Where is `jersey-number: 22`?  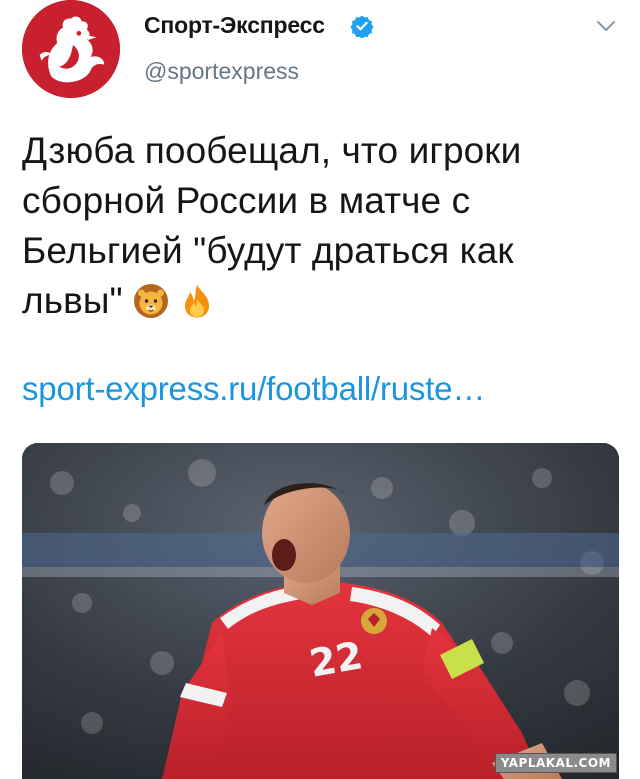
jersey-number: 22 is located at coordinates (336, 659).